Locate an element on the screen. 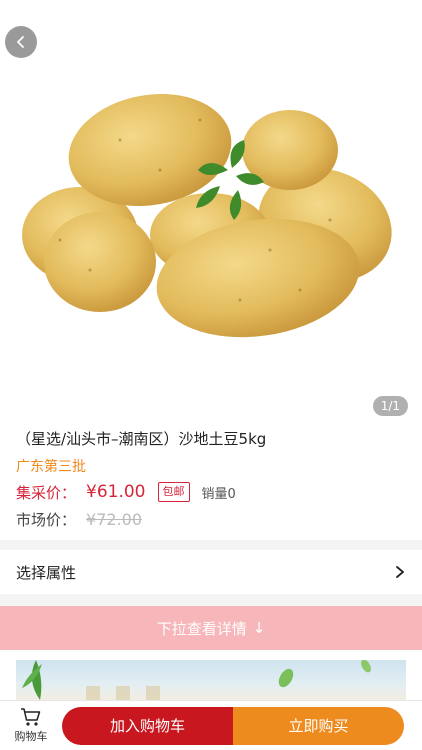 The height and width of the screenshot is (750, 422). image-counter: 1/1 is located at coordinates (390, 406).